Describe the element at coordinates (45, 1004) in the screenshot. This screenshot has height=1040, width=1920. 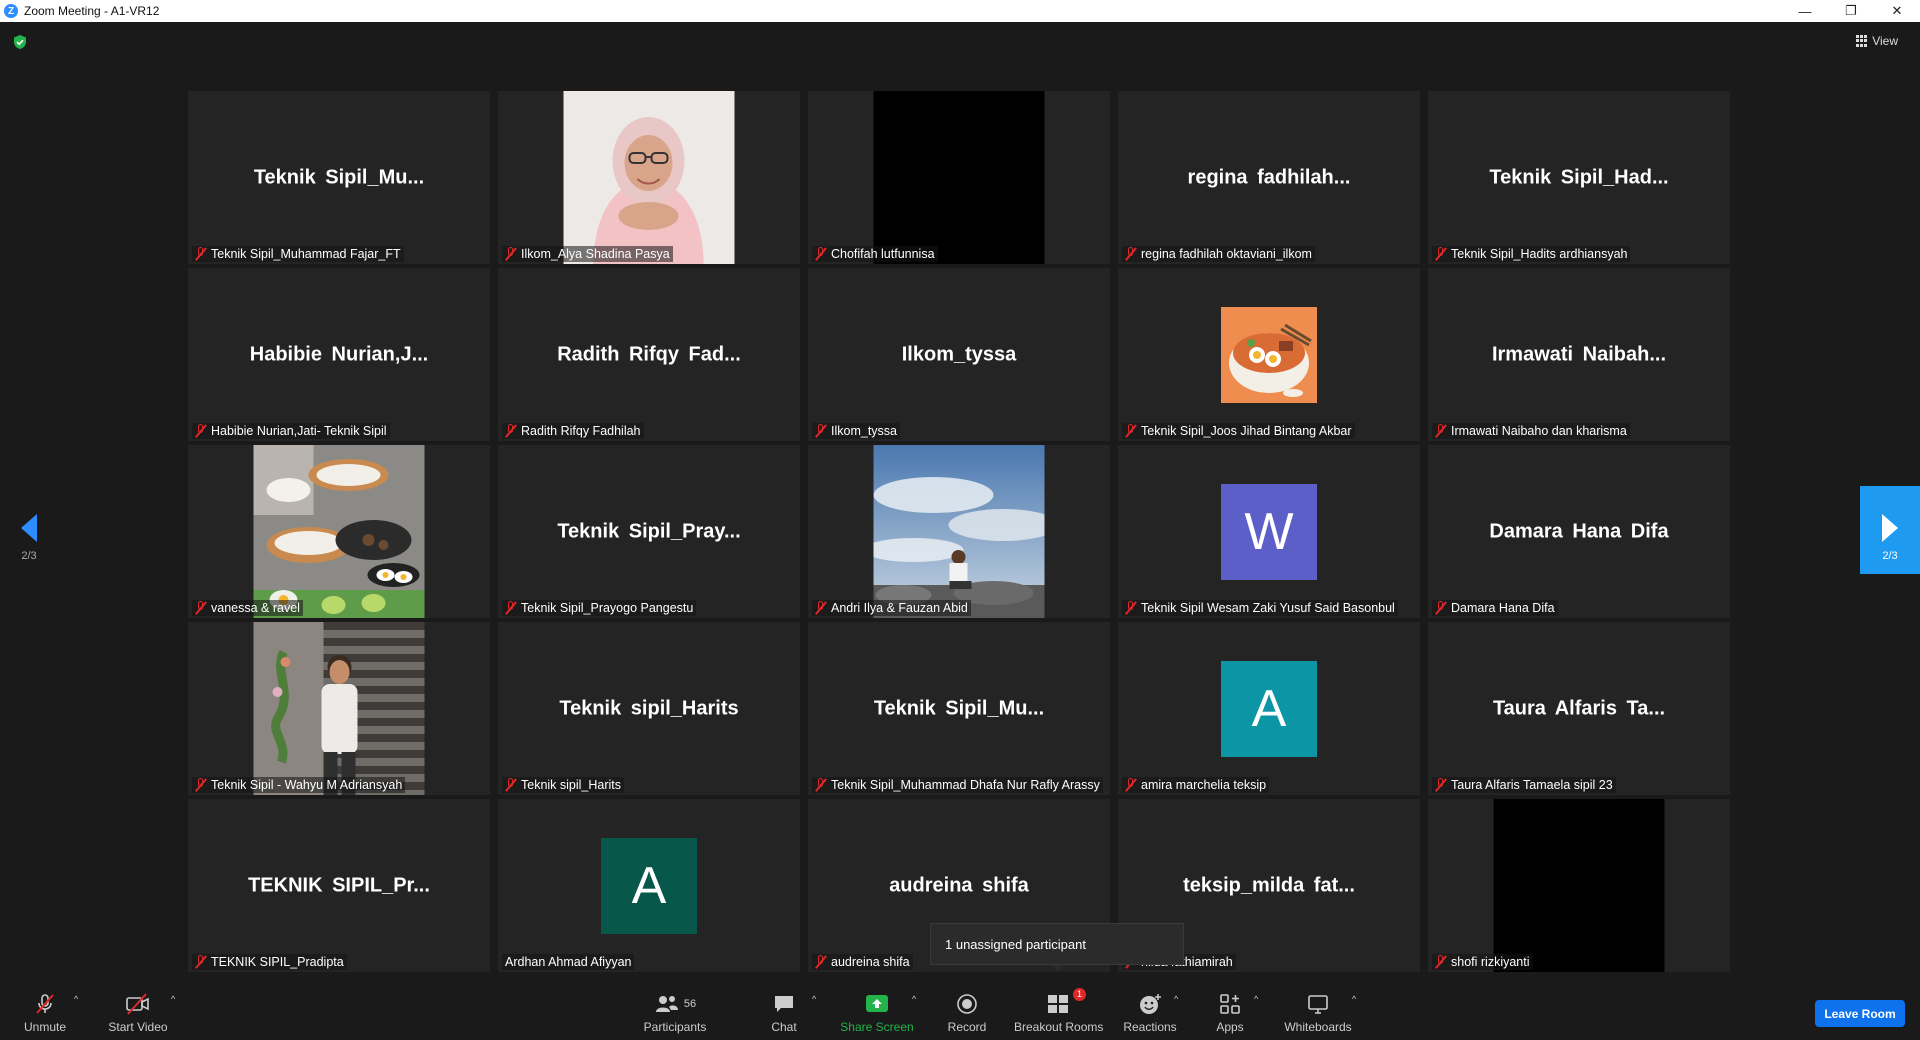
I see `microphone-muted-icon` at that location.